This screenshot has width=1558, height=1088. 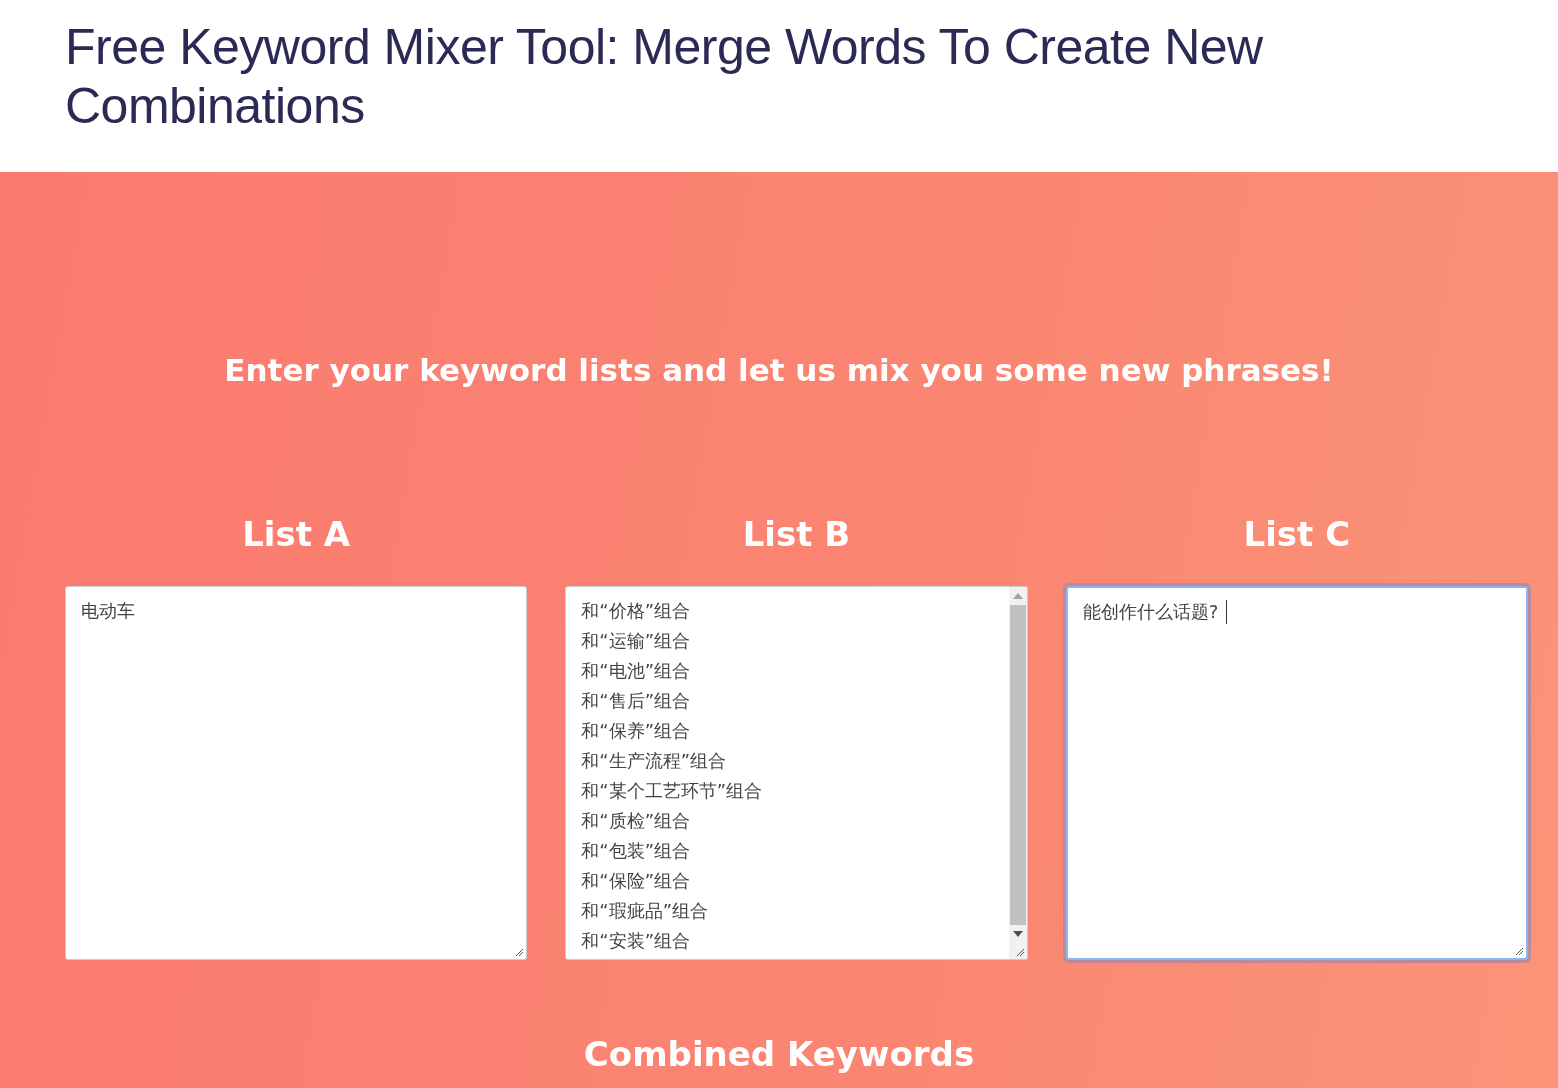 What do you see at coordinates (671, 791) in the screenshot?
I see `keyword-text: 和“某个工艺环节”组合` at bounding box center [671, 791].